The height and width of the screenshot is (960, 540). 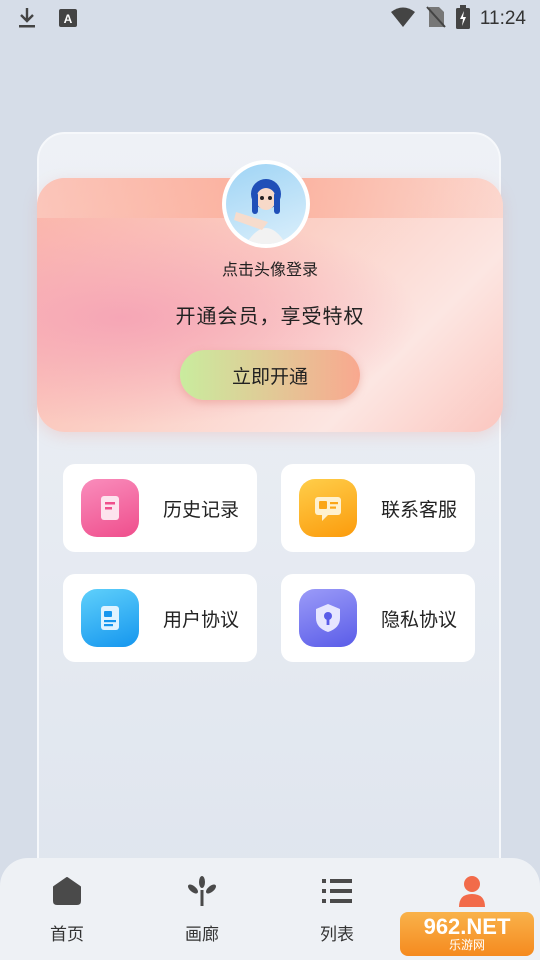 What do you see at coordinates (110, 618) in the screenshot?
I see `user-agreement-icon` at bounding box center [110, 618].